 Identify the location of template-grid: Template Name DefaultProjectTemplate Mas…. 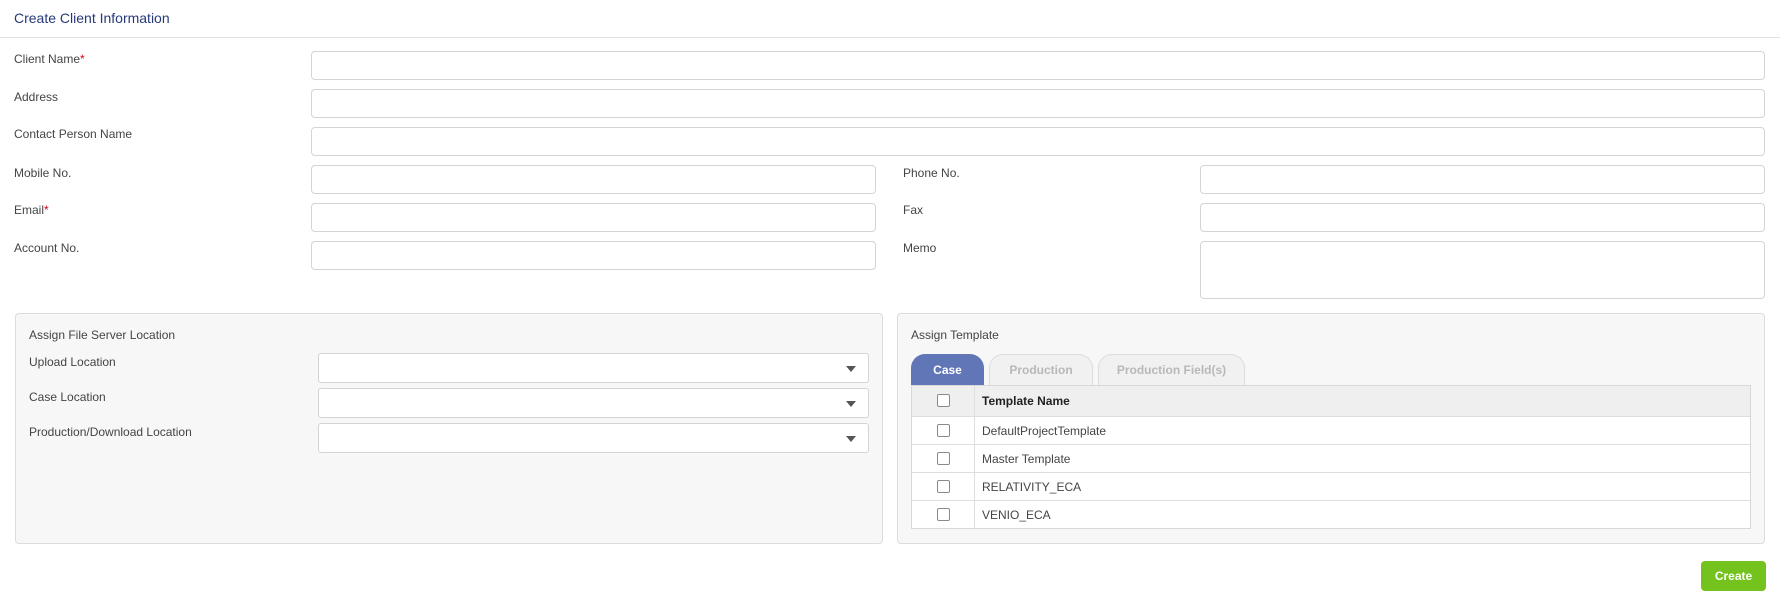
(1331, 457).